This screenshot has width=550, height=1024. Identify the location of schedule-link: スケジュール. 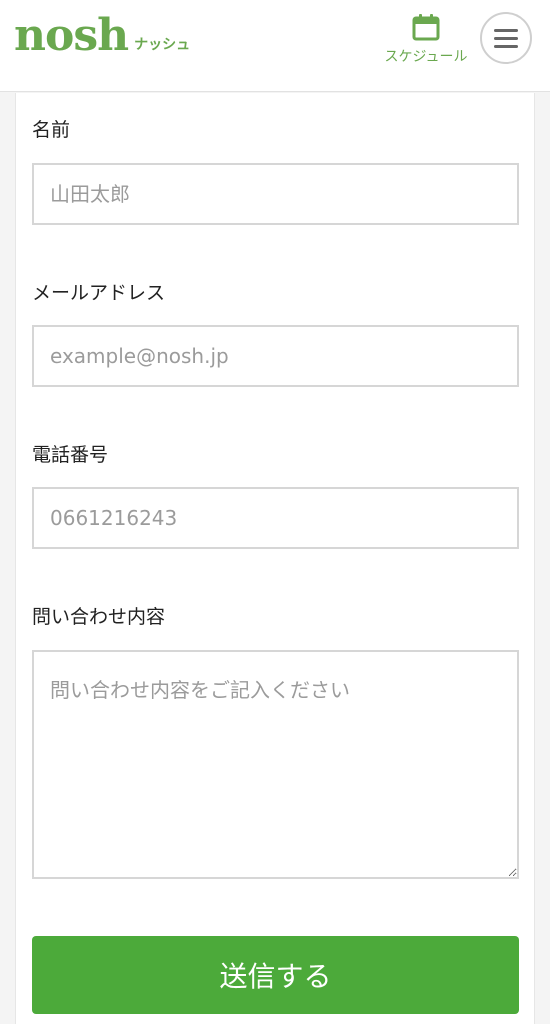
(426, 39).